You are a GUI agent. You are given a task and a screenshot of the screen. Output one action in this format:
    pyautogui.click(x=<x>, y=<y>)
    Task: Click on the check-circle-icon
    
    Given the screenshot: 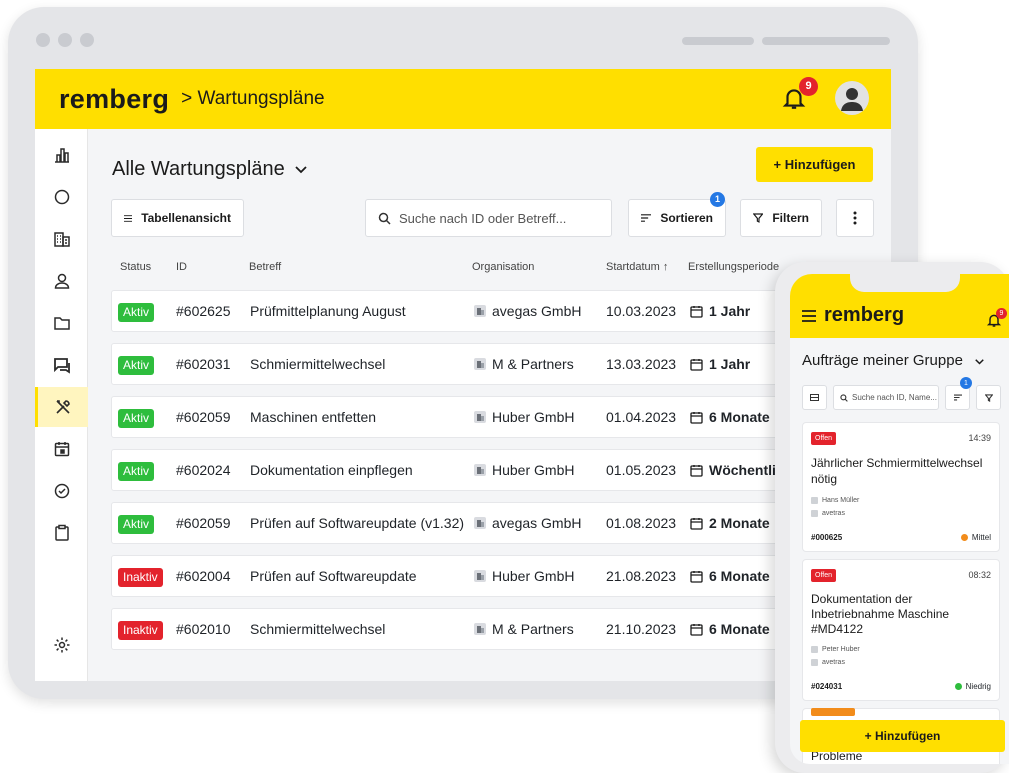 What is the action you would take?
    pyautogui.click(x=61, y=491)
    